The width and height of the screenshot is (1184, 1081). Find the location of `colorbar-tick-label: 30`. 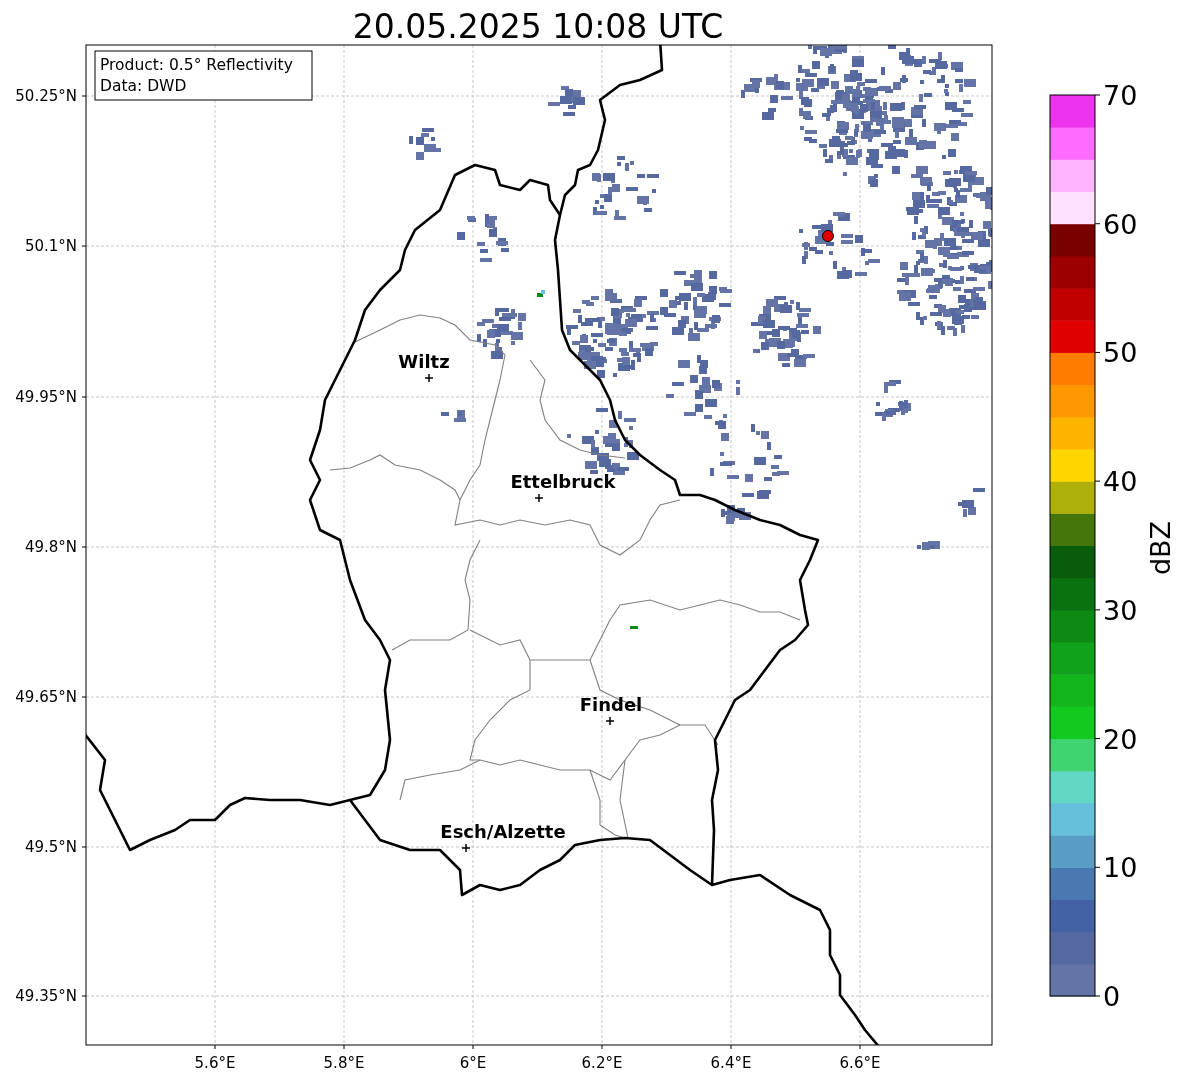

colorbar-tick-label: 30 is located at coordinates (1120, 610).